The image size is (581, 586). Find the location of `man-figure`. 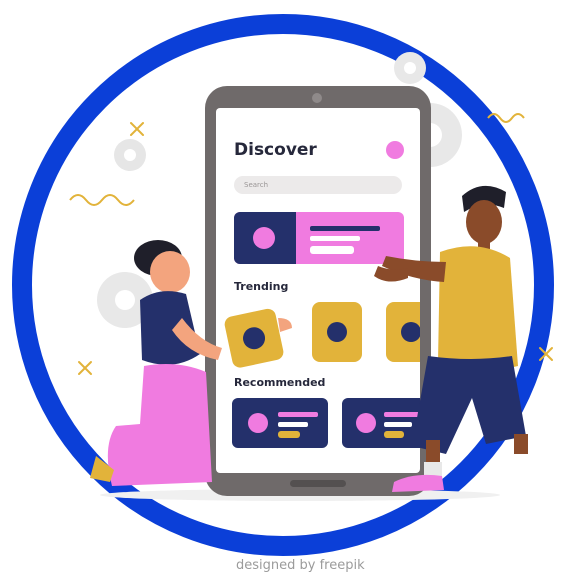

man-figure is located at coordinates (451, 338).